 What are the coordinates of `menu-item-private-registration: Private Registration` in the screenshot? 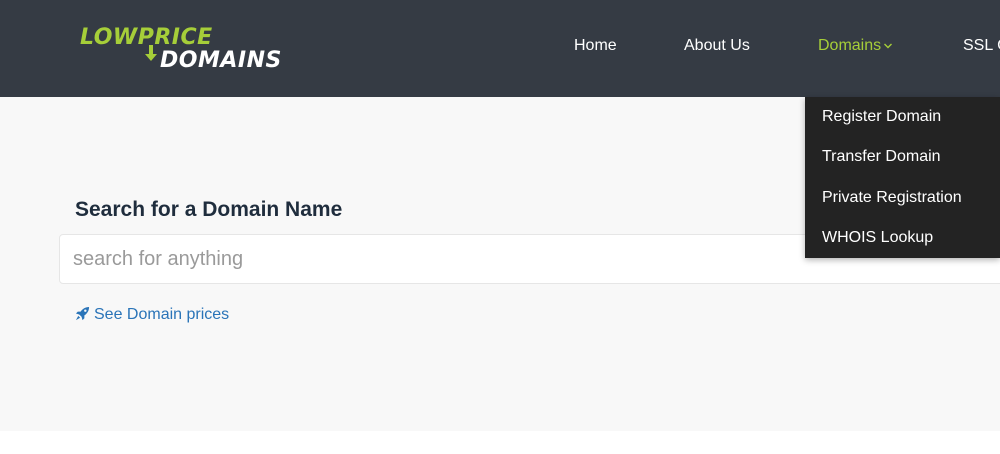 It's located at (892, 198).